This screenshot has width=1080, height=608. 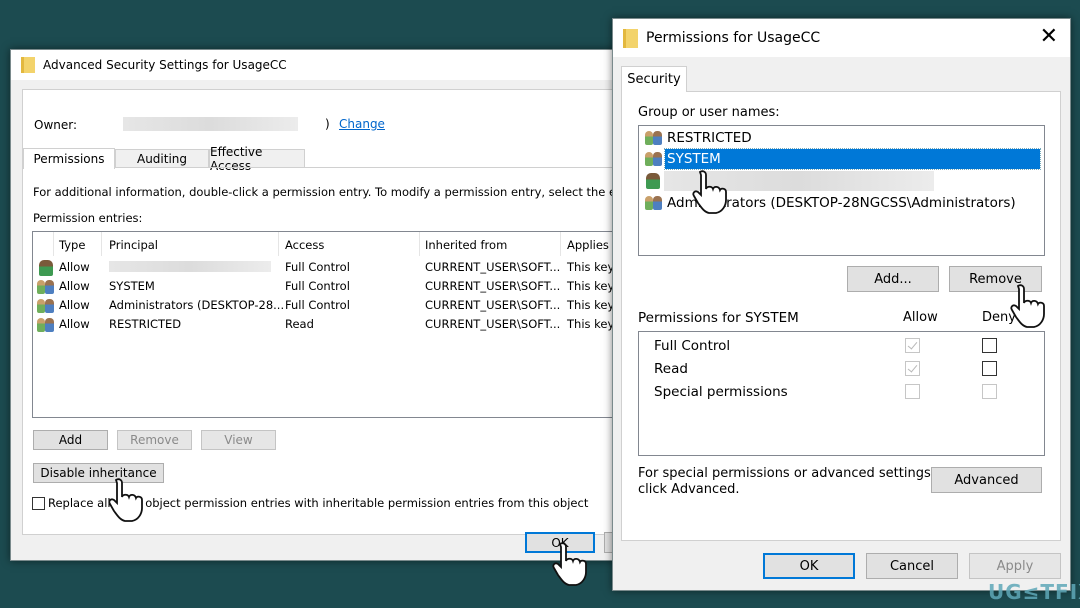 What do you see at coordinates (592, 245) in the screenshot?
I see `column-header-applies: Applies t` at bounding box center [592, 245].